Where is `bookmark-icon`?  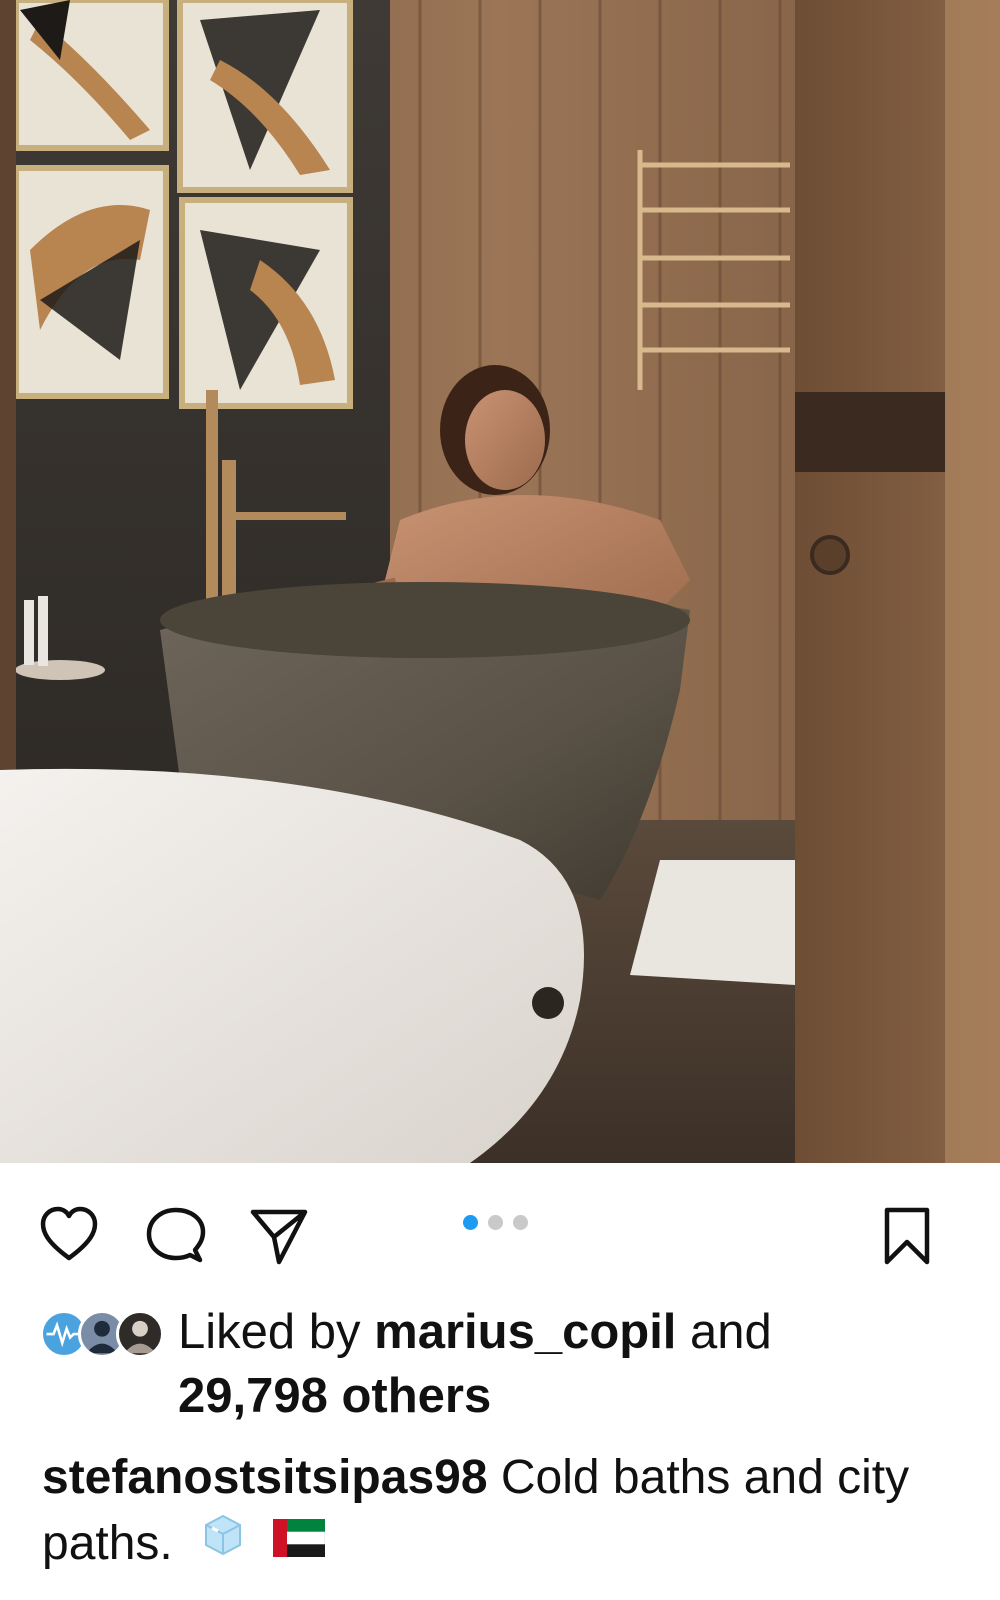
bookmark-icon is located at coordinates (907, 1236).